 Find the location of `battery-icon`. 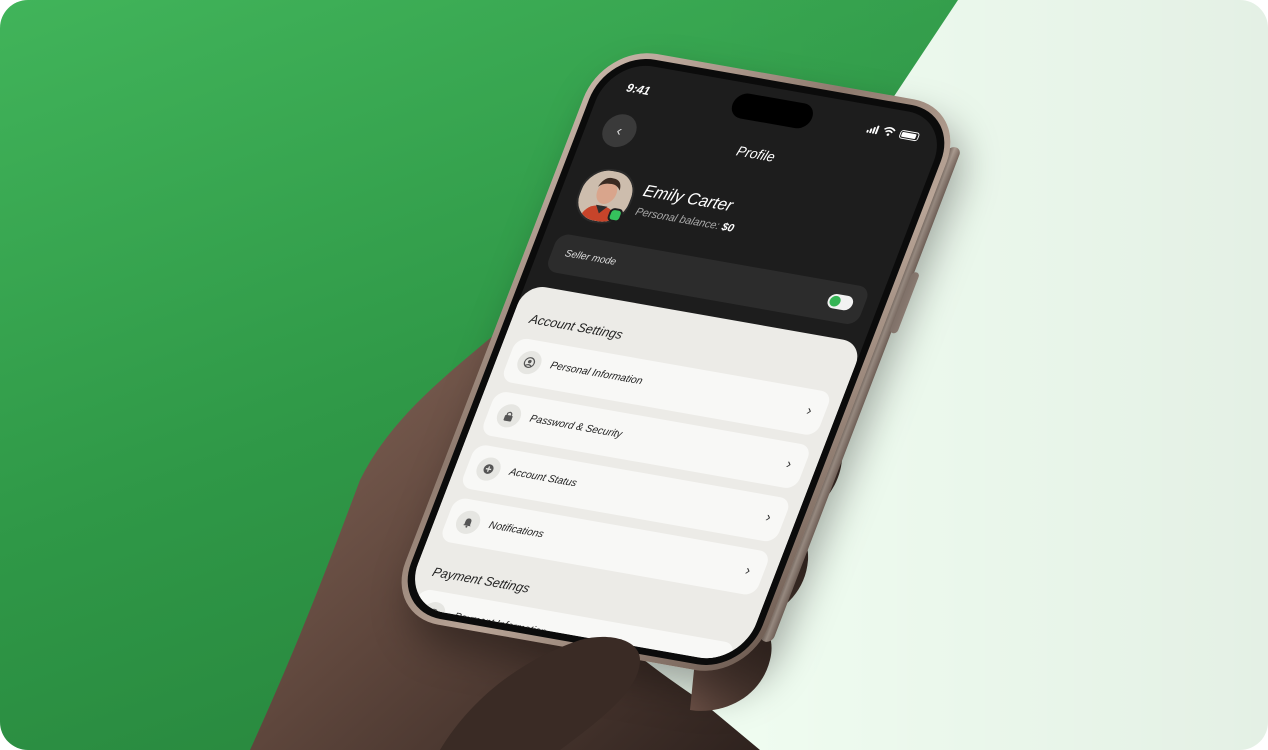

battery-icon is located at coordinates (909, 135).